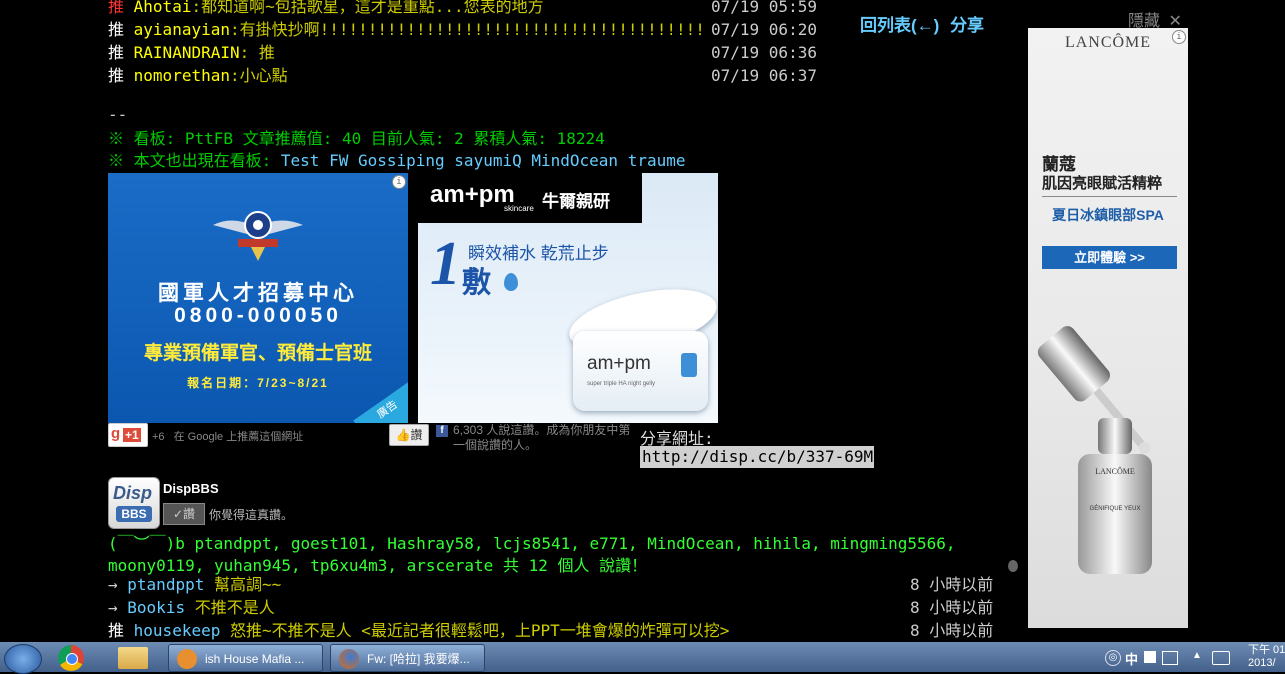 Image resolution: width=1285 pixels, height=674 pixels. I want to click on network-icon, so click(1221, 658).